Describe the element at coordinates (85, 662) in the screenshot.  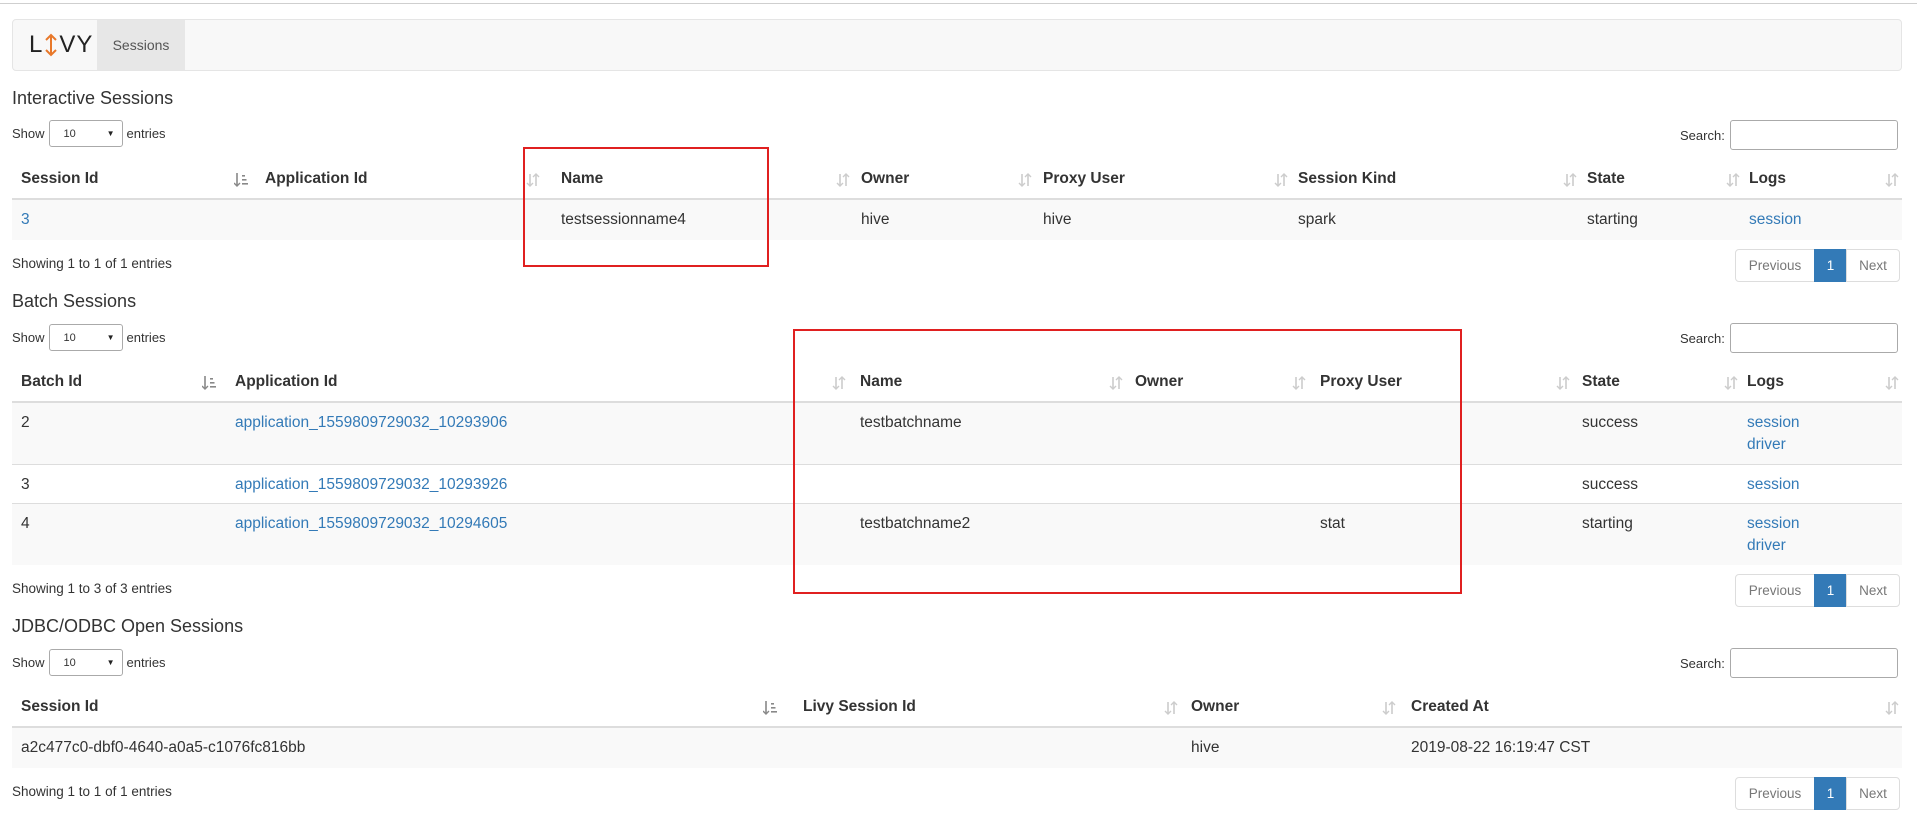
I see `jdbc-page-size-select: 10 ▼` at that location.